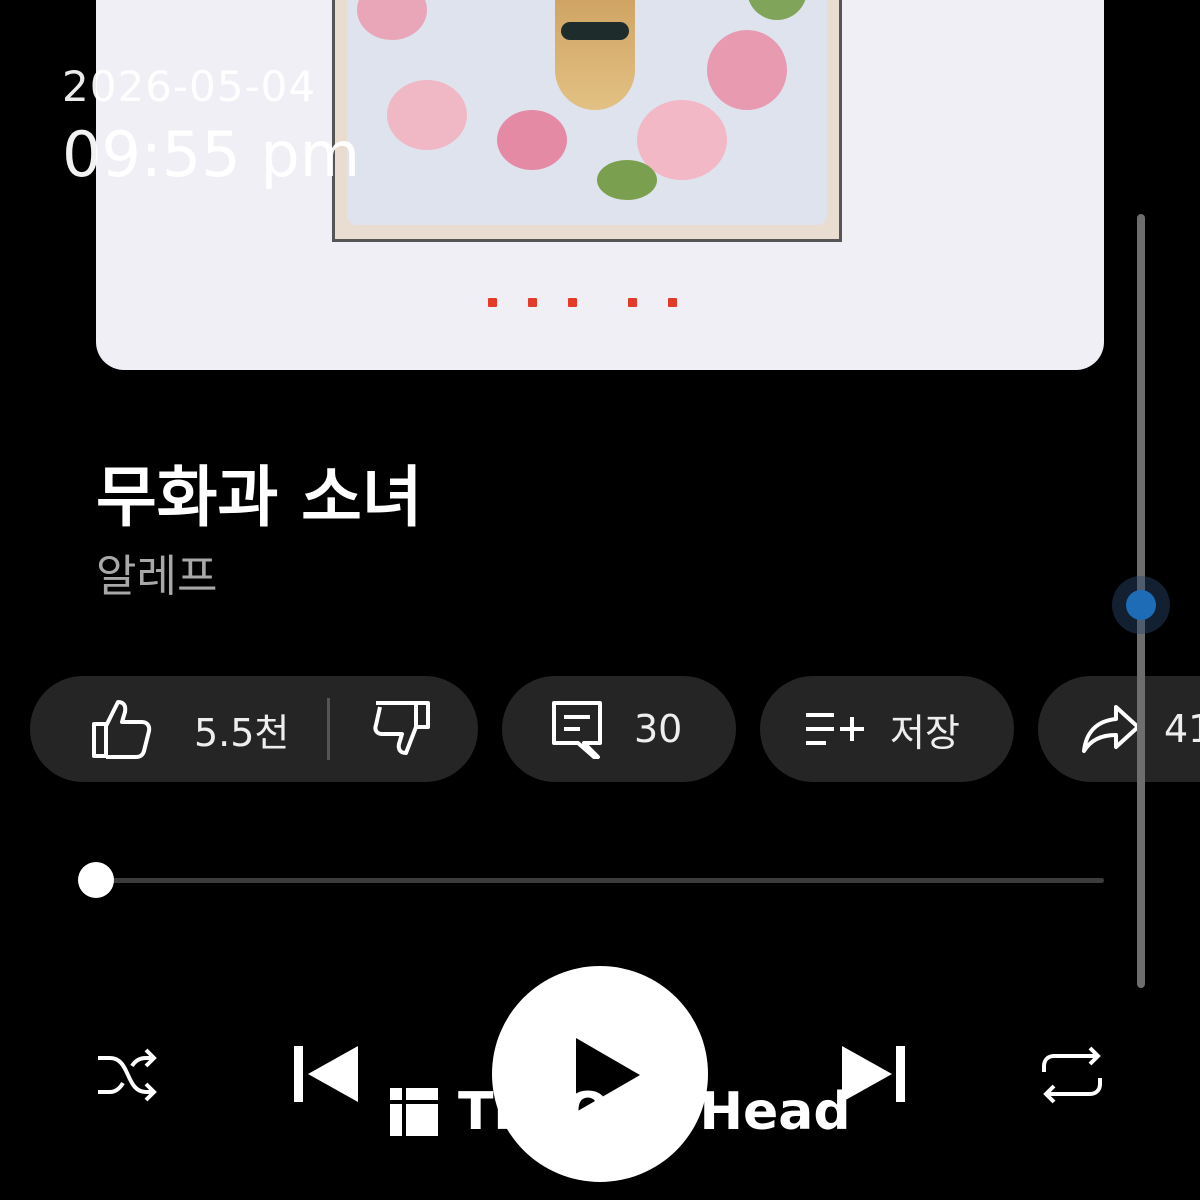 The image size is (1200, 1200). What do you see at coordinates (414, 1112) in the screenshot?
I see `watermark-logo-icon` at bounding box center [414, 1112].